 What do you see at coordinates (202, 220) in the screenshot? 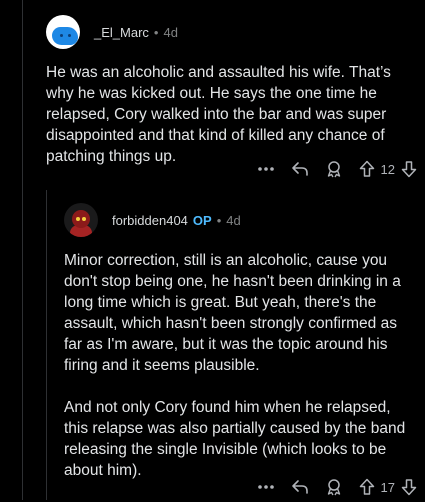
I see `op-badge: OP` at bounding box center [202, 220].